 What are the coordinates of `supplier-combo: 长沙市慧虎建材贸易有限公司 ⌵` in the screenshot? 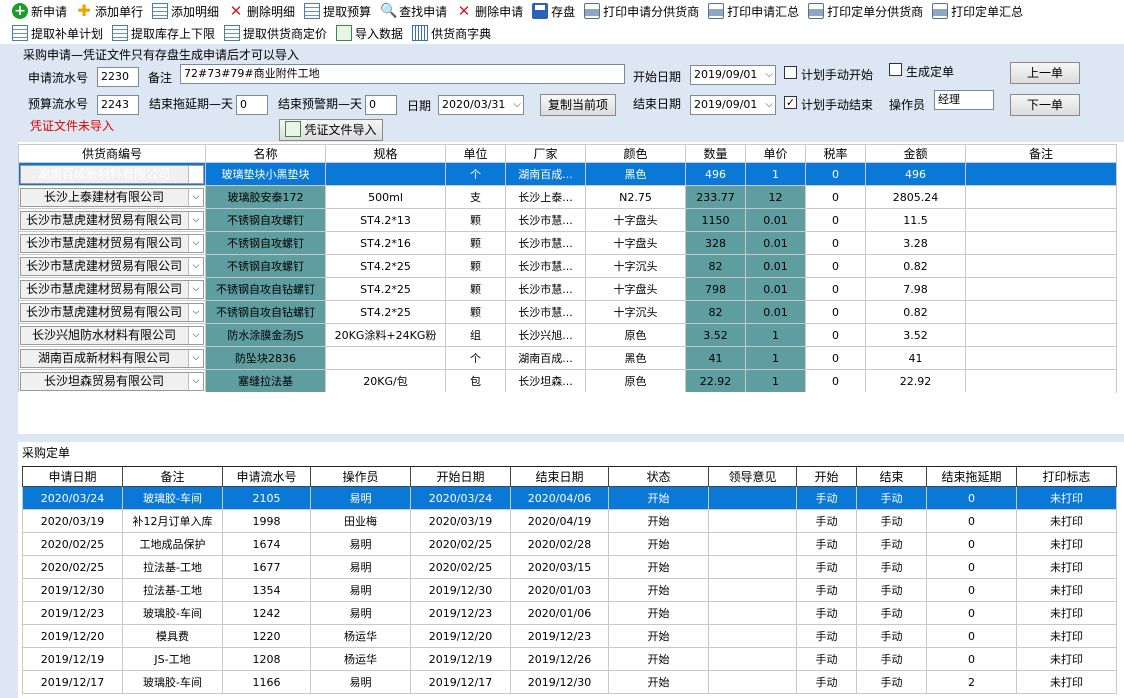 It's located at (112, 312).